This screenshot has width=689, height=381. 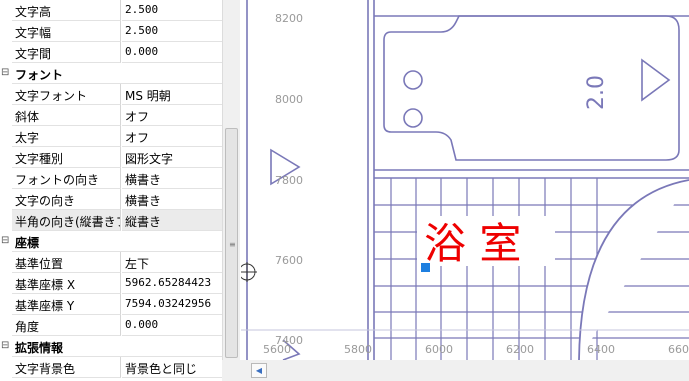 What do you see at coordinates (66, 52) in the screenshot?
I see `property-name: 文字間` at bounding box center [66, 52].